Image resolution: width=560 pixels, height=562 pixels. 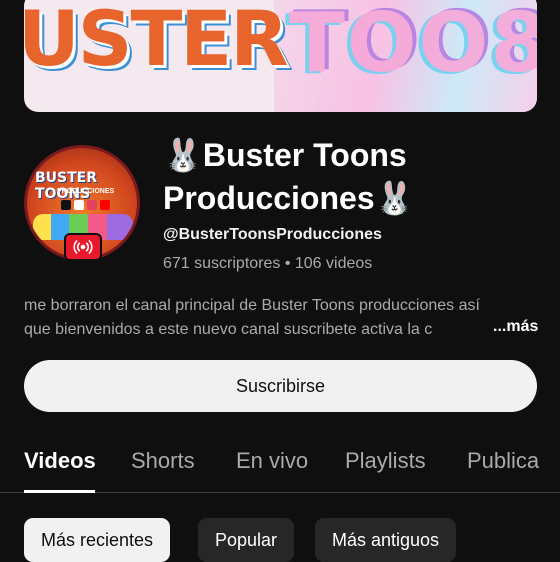 What do you see at coordinates (280, 386) in the screenshot?
I see `subscribe-button: Suscribirse` at bounding box center [280, 386].